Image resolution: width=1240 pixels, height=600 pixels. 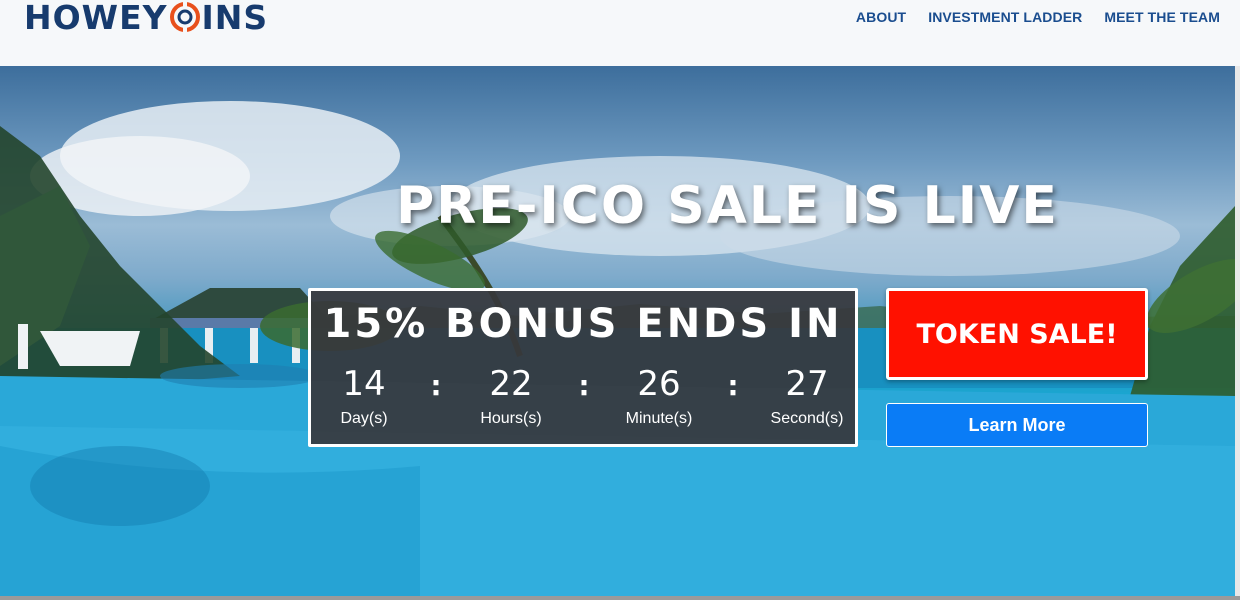 I want to click on main-nav: ABOUT INVESTMENT LADDER MEET THE TEAM, so click(x=1038, y=17).